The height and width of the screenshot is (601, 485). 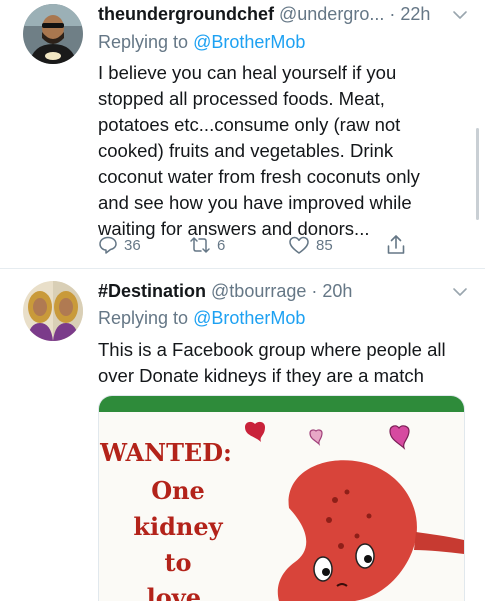 I want to click on like-count: 85, so click(x=324, y=245).